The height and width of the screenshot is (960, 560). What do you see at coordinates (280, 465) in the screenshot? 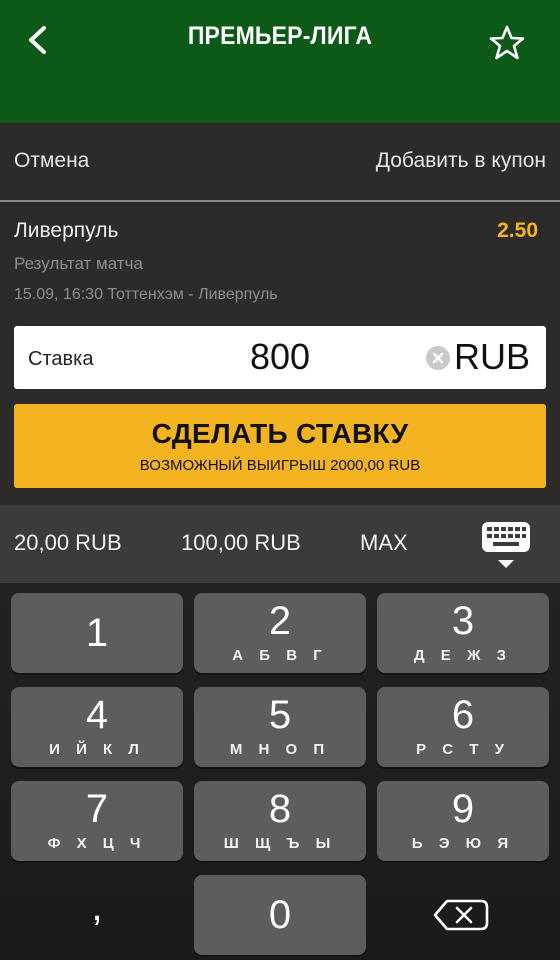
I see `possible-win-label: ВОЗМОЖНЫЙ ВЫИГРЫШ 2000,00 RUB` at bounding box center [280, 465].